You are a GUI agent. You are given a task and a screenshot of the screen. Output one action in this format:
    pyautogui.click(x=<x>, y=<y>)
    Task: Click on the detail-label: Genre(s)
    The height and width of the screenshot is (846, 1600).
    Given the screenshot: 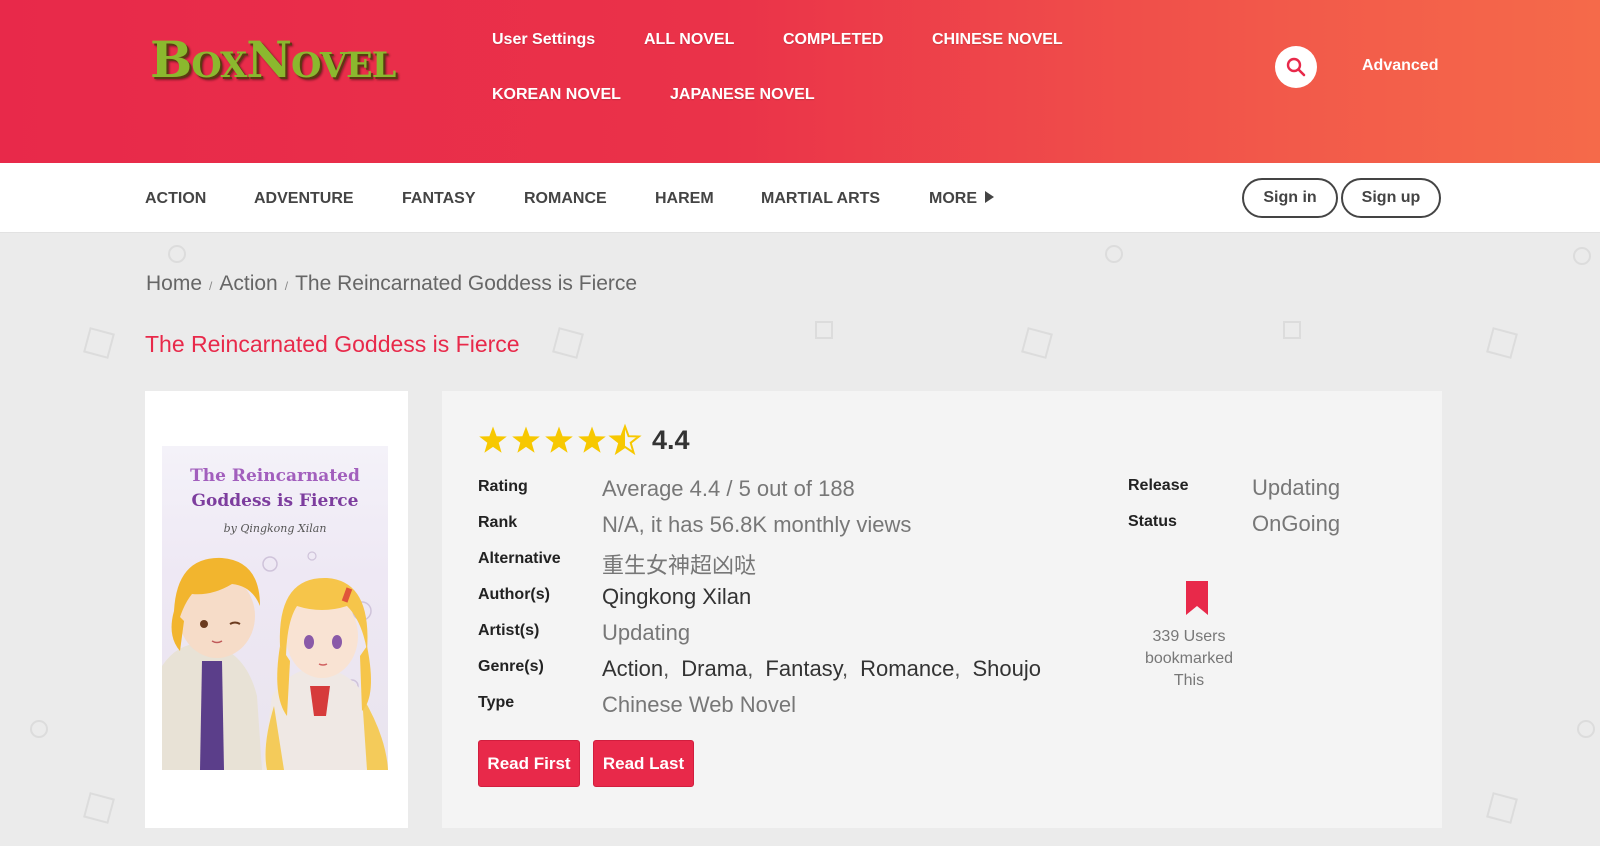 What is the action you would take?
    pyautogui.click(x=511, y=666)
    